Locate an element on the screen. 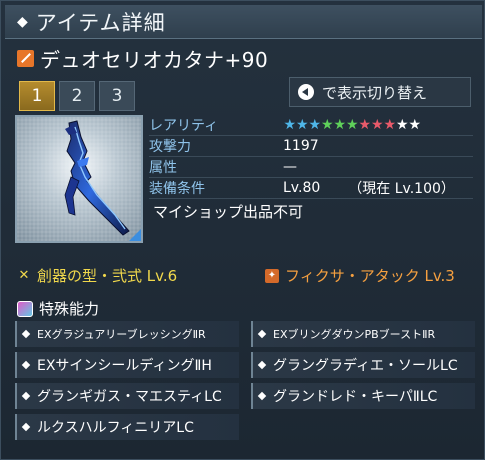 This screenshot has width=485, height=460. potential-right-text: フィクサ・アタック Lv.3 is located at coordinates (370, 276).